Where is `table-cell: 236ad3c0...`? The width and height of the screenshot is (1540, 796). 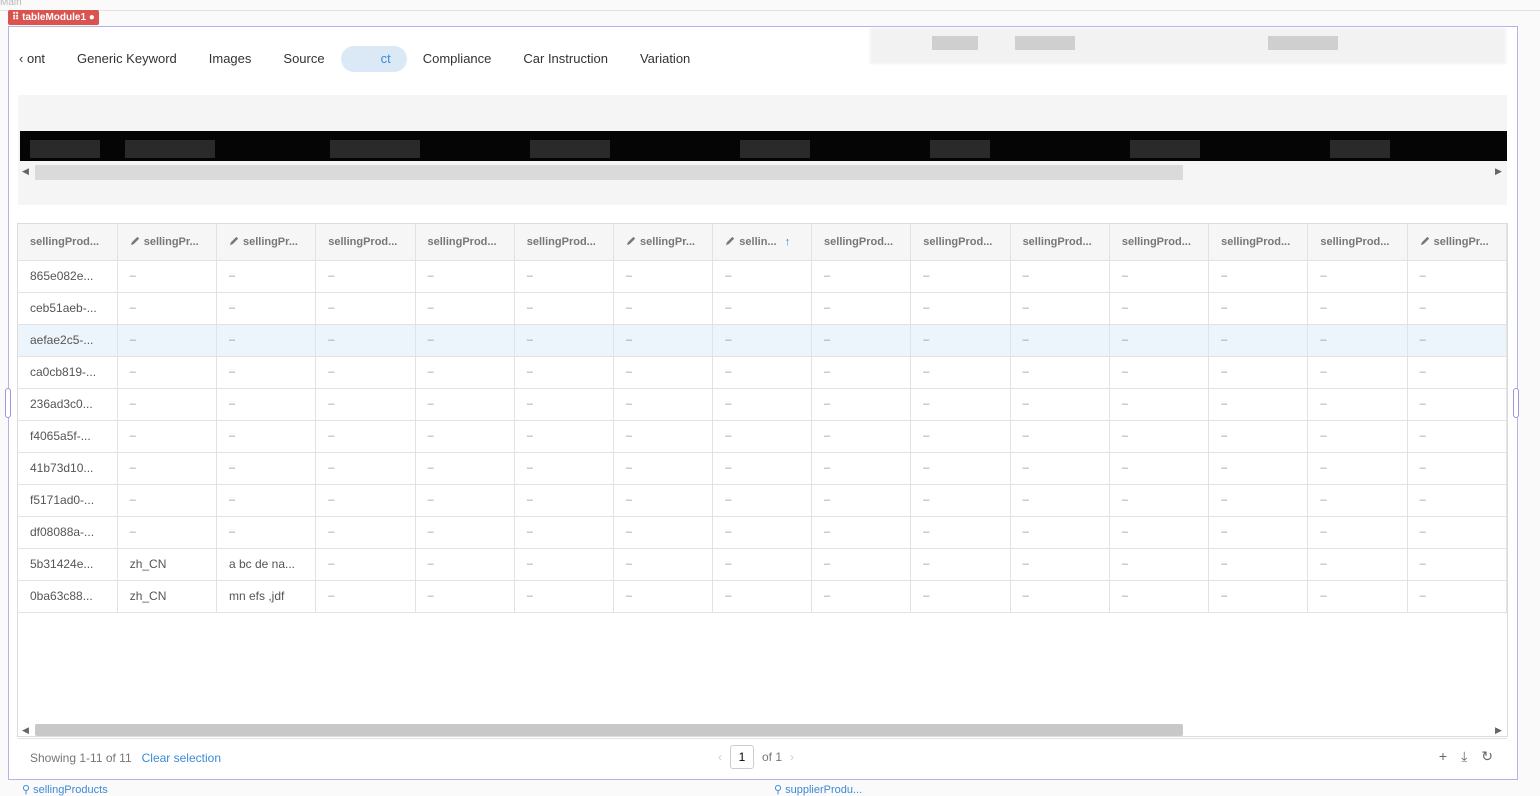 table-cell: 236ad3c0... is located at coordinates (68, 404).